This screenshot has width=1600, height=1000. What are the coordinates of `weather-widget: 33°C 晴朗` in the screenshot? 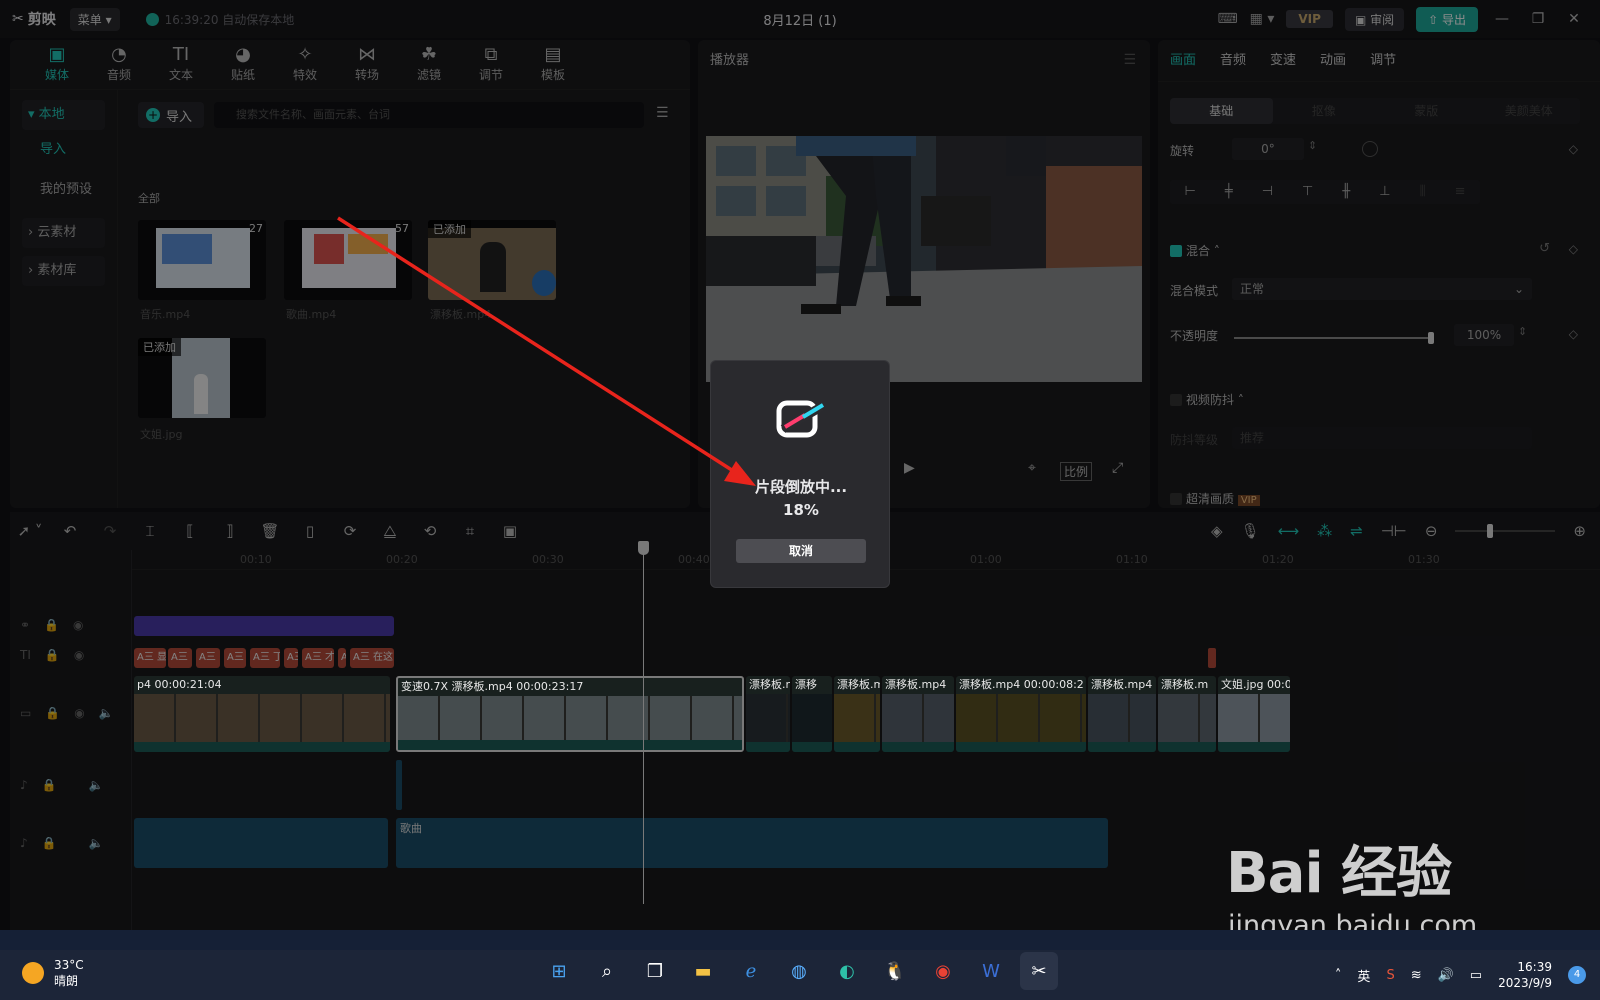 It's located at (53, 973).